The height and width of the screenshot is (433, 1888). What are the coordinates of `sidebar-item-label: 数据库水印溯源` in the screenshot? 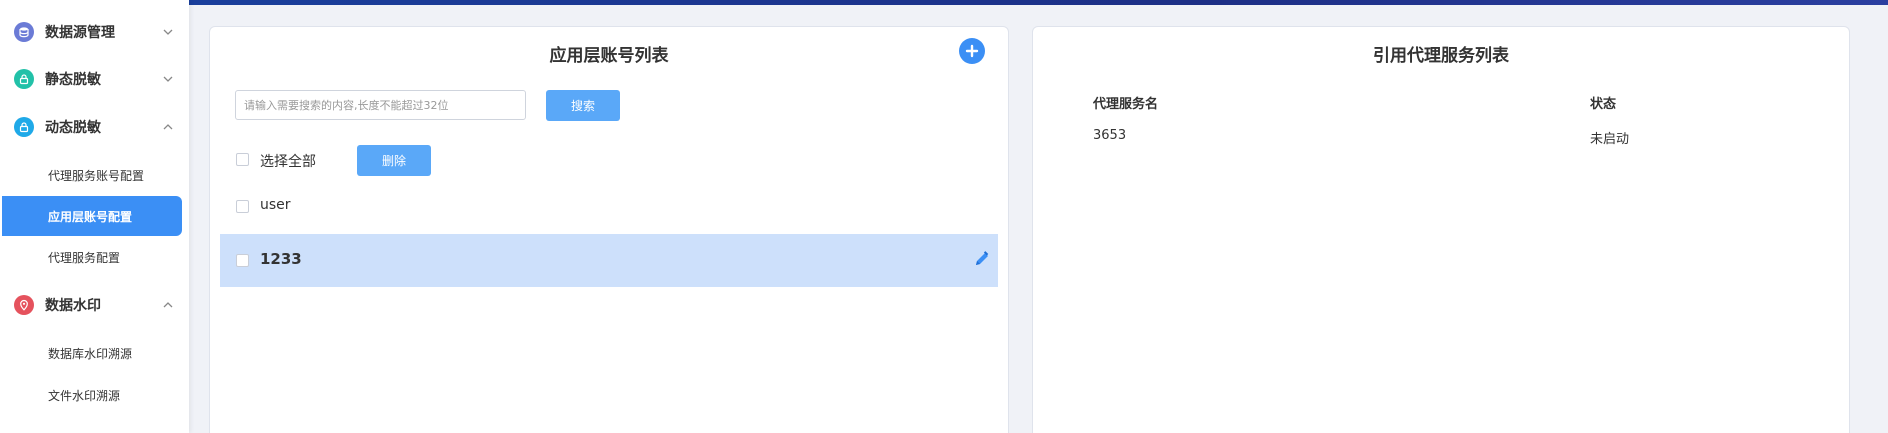 It's located at (90, 353).